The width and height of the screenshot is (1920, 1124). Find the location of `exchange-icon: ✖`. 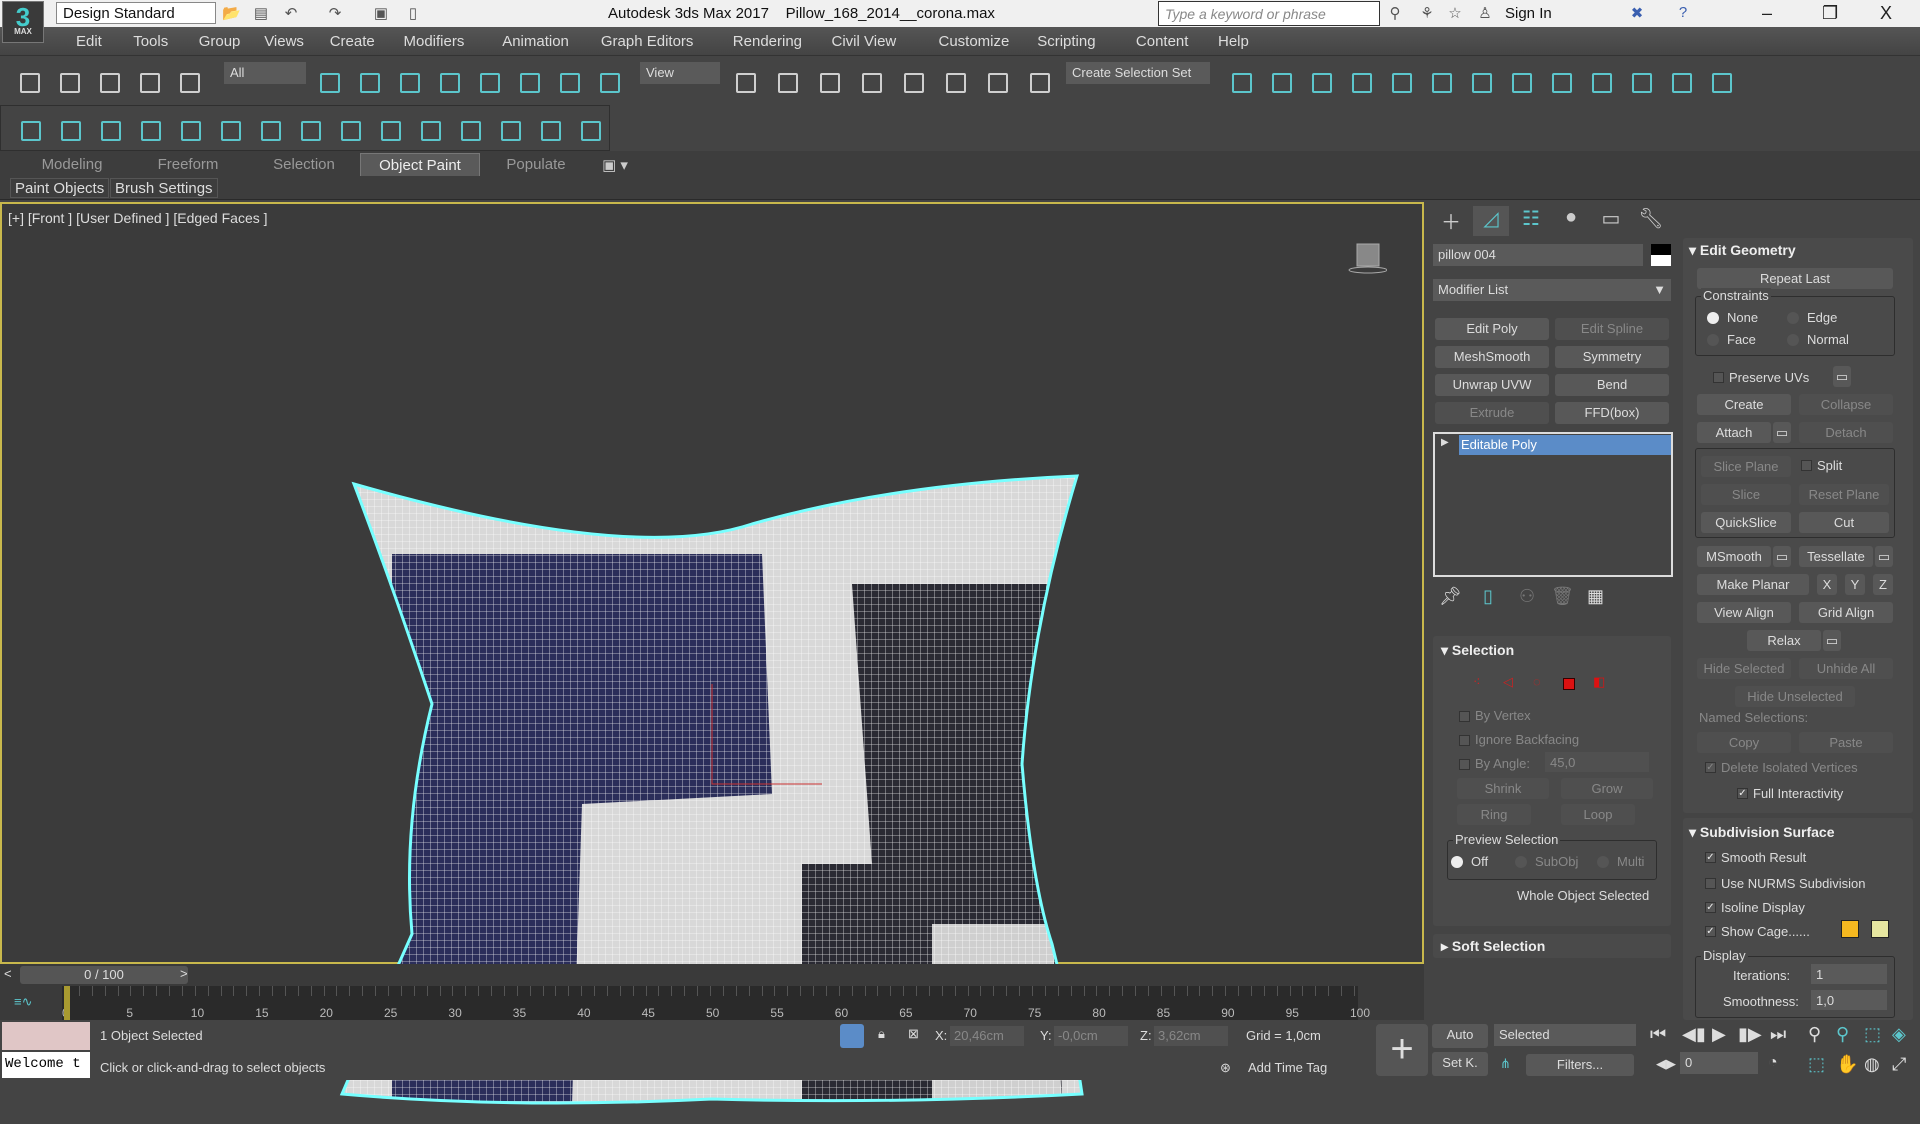

exchange-icon: ✖ is located at coordinates (1637, 13).